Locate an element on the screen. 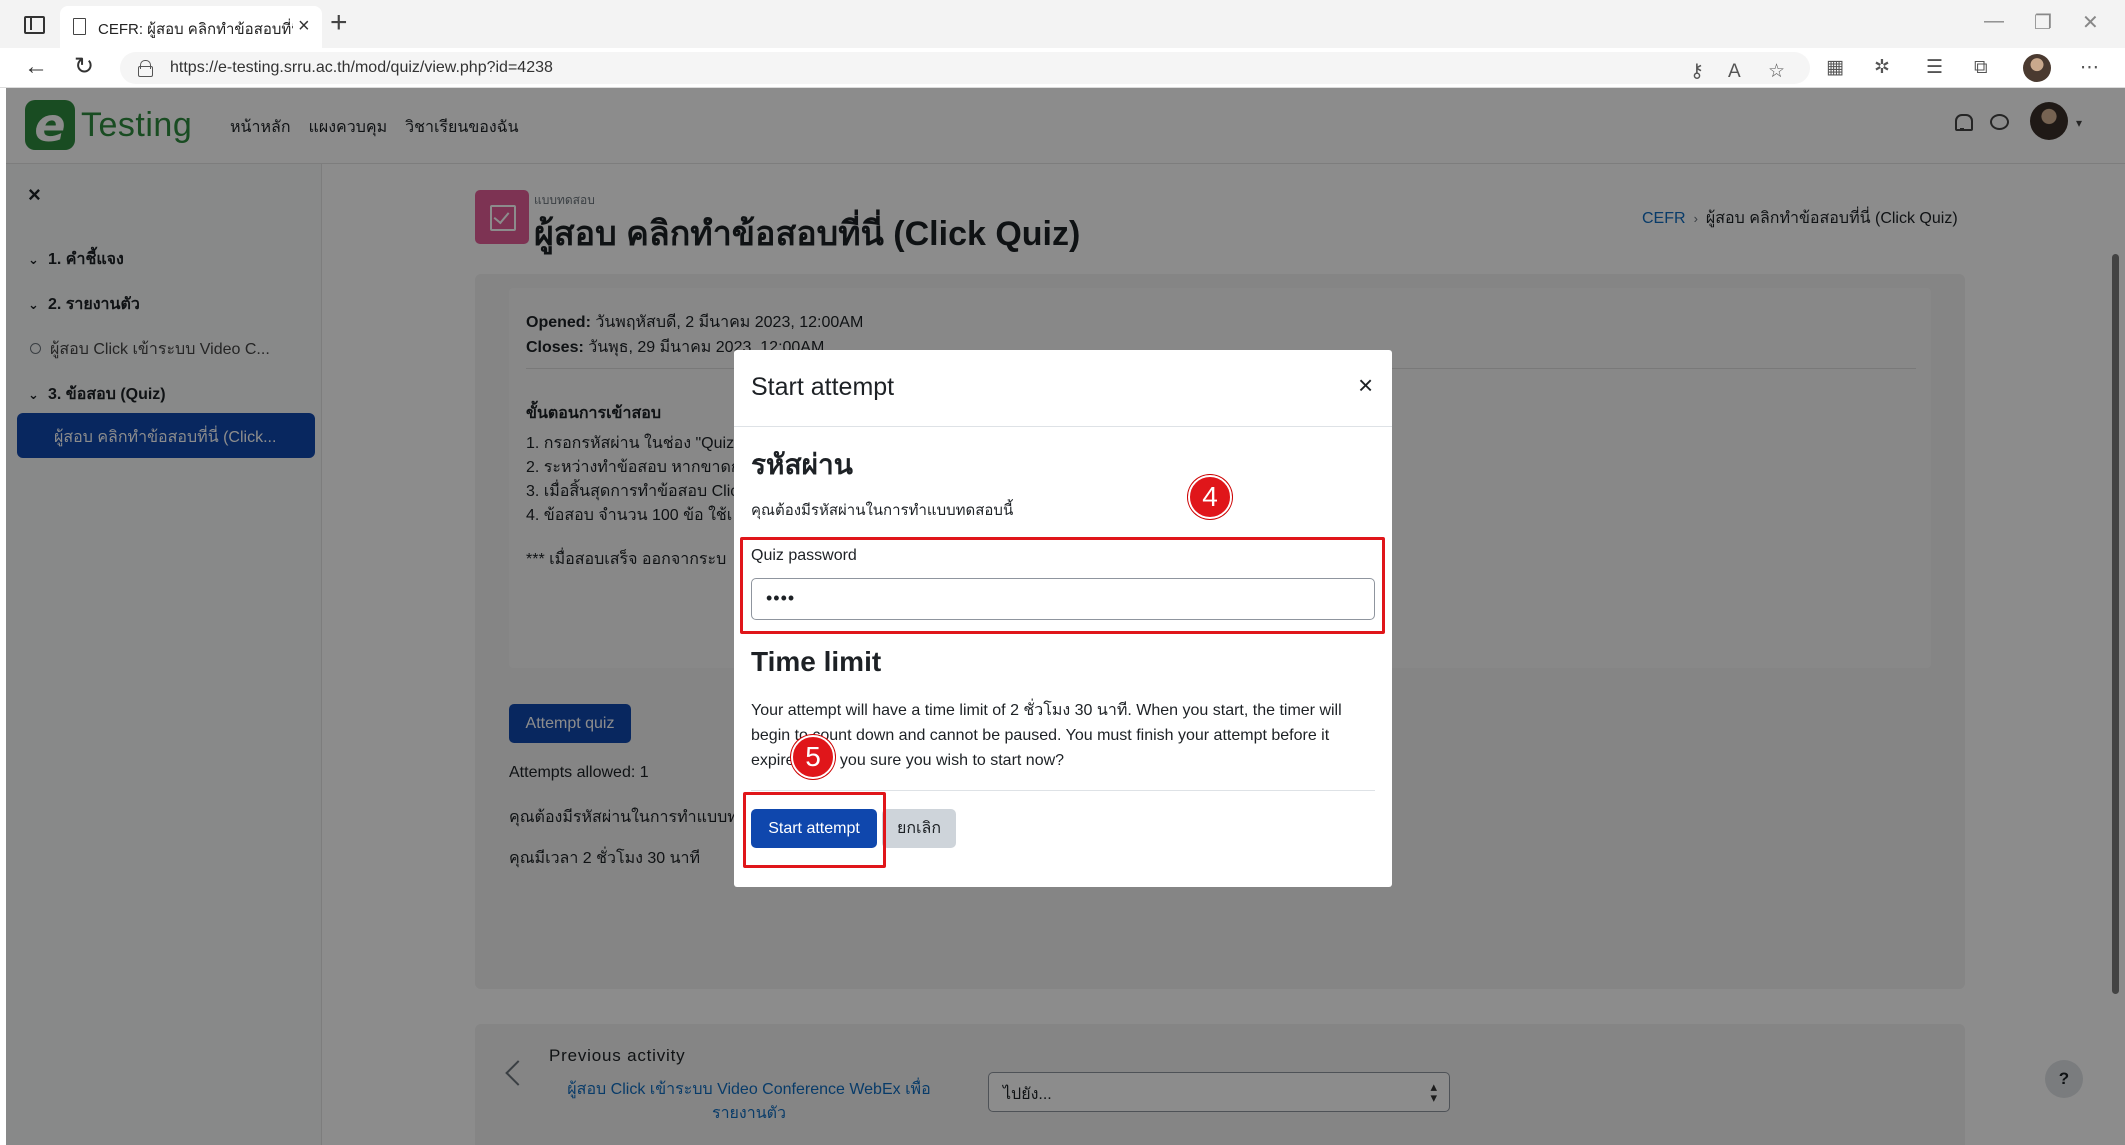 The height and width of the screenshot is (1145, 2125). step-4-badge: 4 is located at coordinates (1210, 497).